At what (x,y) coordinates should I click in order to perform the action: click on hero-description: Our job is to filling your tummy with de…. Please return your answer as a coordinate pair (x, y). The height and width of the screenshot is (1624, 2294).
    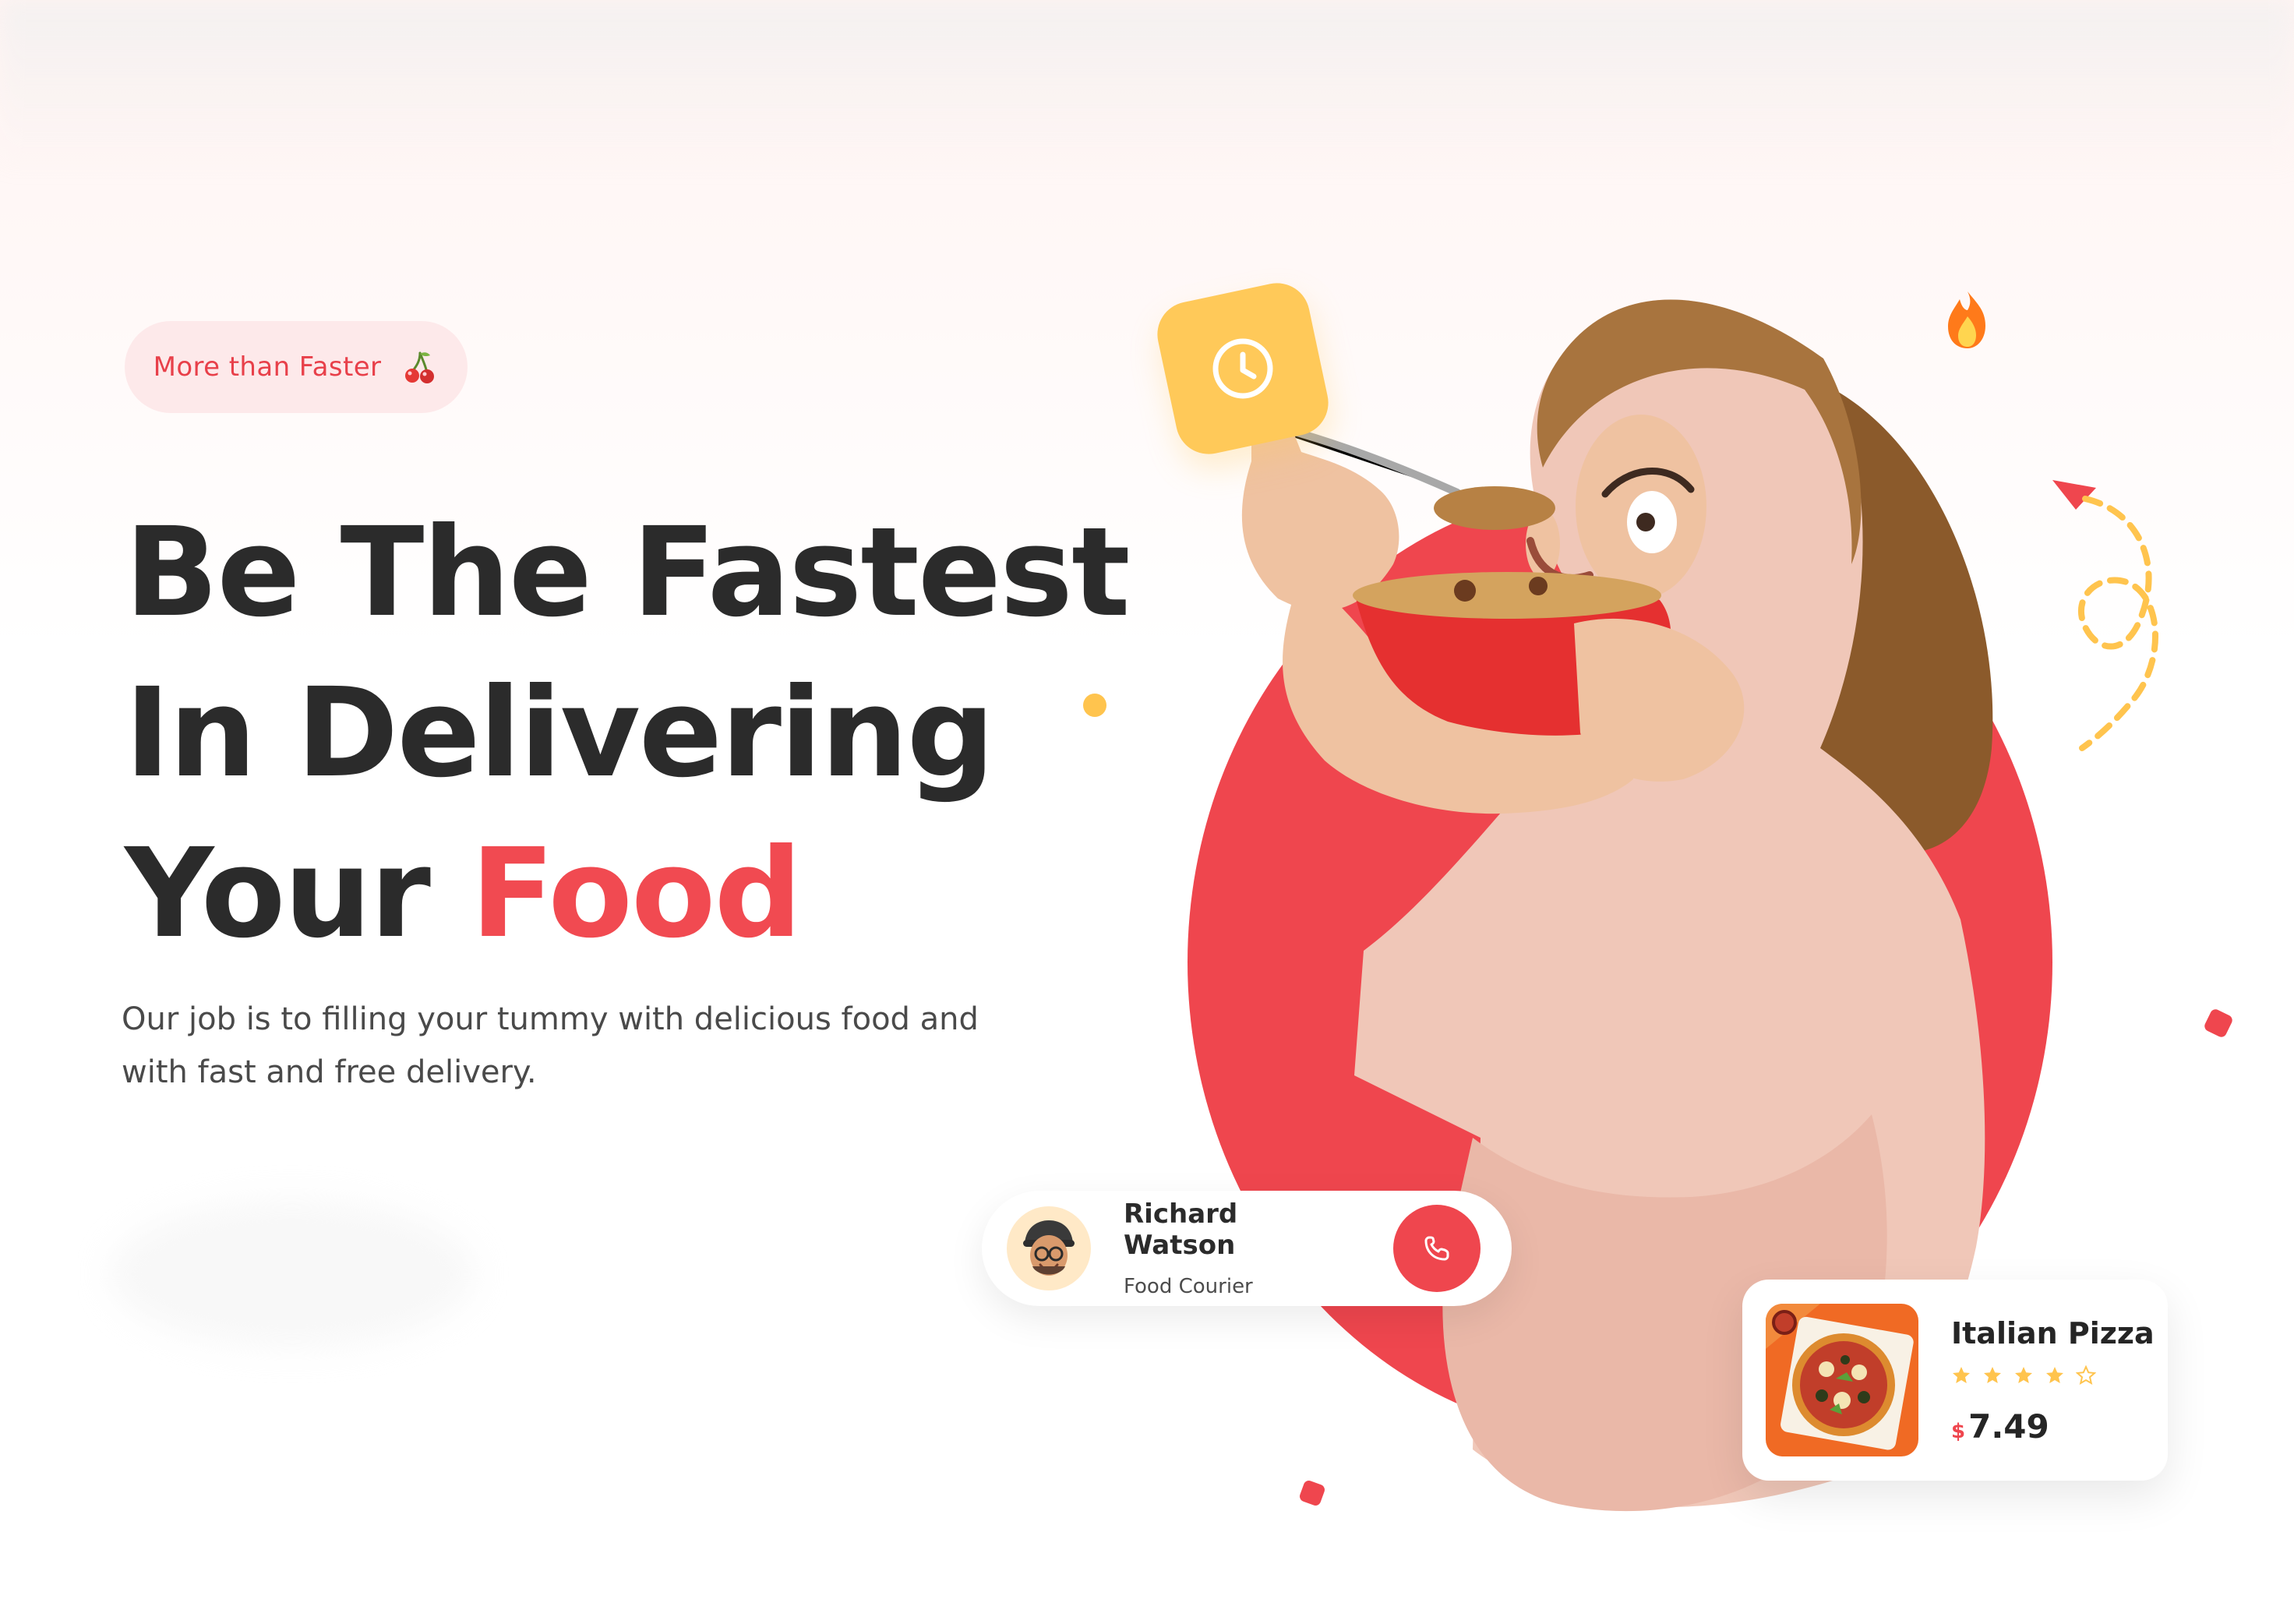
    Looking at the image, I should click on (550, 1045).